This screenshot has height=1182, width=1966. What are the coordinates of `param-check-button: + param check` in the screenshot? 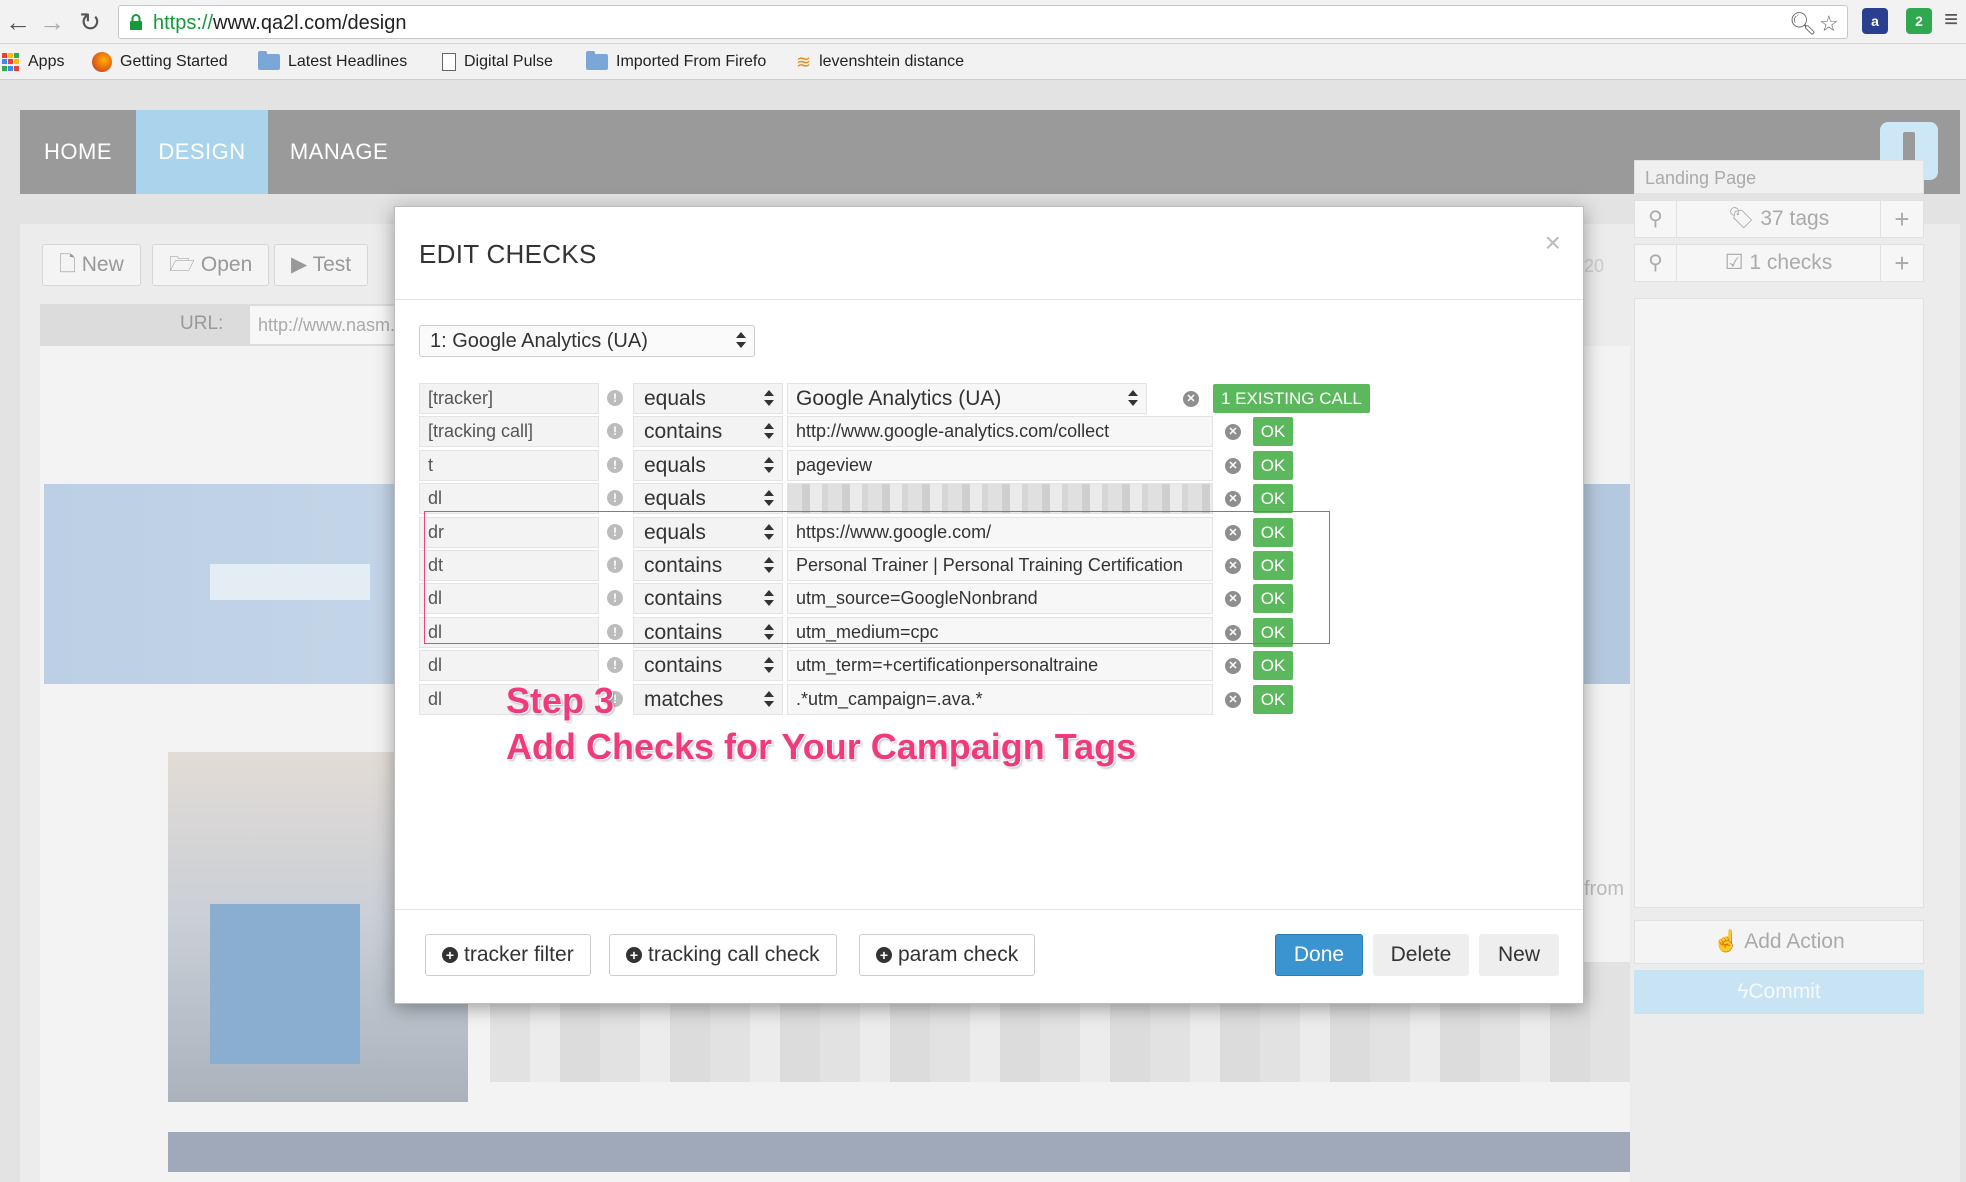 It's located at (947, 955).